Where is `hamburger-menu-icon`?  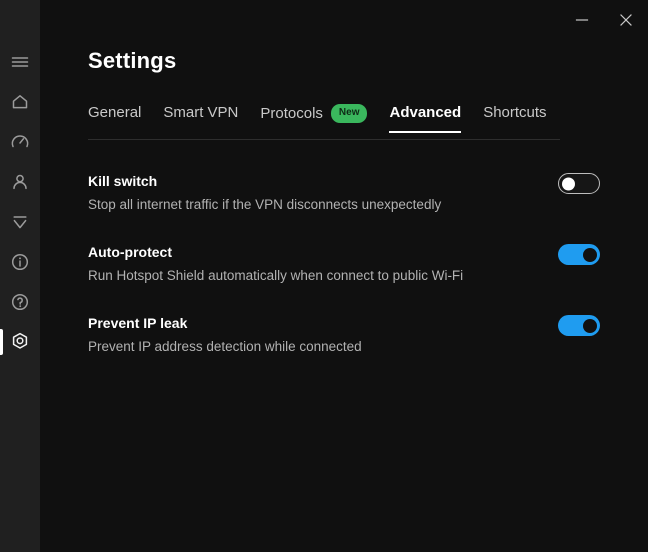 hamburger-menu-icon is located at coordinates (20, 62).